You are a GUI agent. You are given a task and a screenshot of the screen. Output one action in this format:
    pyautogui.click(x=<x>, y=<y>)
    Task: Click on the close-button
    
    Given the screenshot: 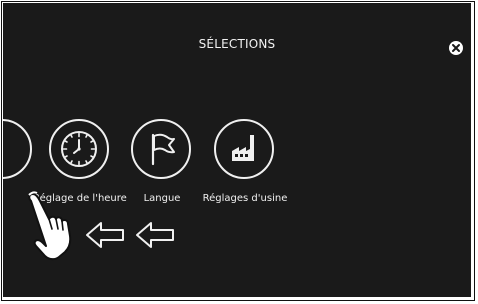 What is the action you would take?
    pyautogui.click(x=456, y=48)
    